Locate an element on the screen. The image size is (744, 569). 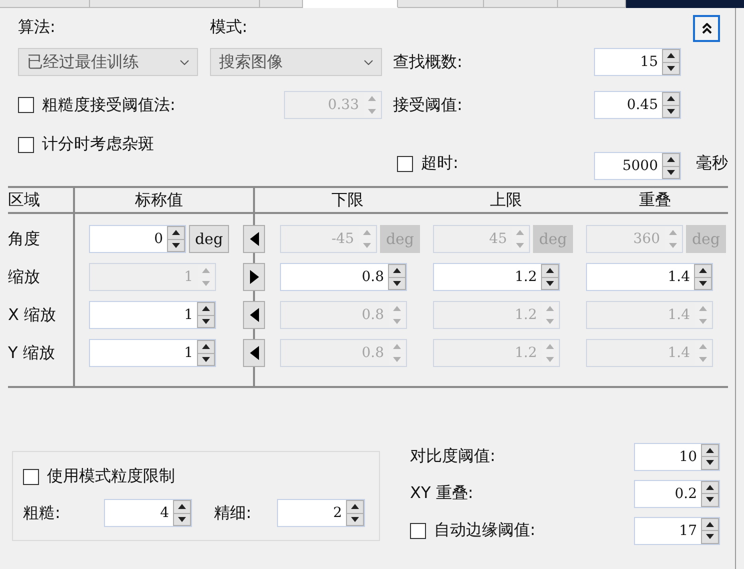
row-label: X 缩放 is located at coordinates (32, 315).